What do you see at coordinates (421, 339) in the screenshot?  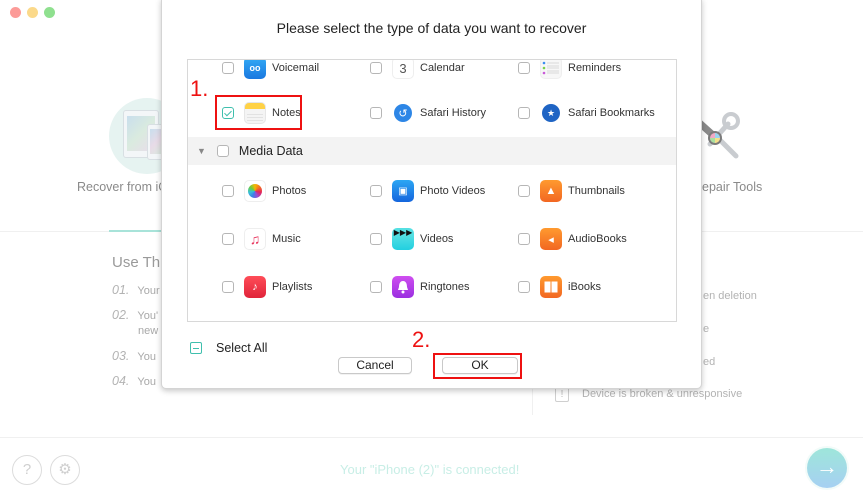 I see `annotation-step-2: 2.` at bounding box center [421, 339].